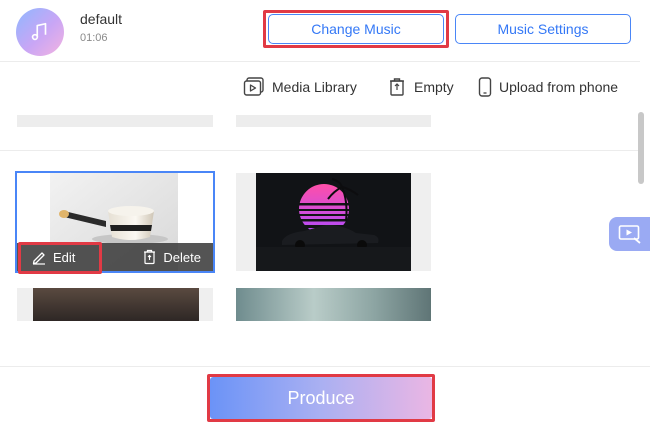 Image resolution: width=650 pixels, height=430 pixels. I want to click on media-thumbnail-dark, so click(116, 304).